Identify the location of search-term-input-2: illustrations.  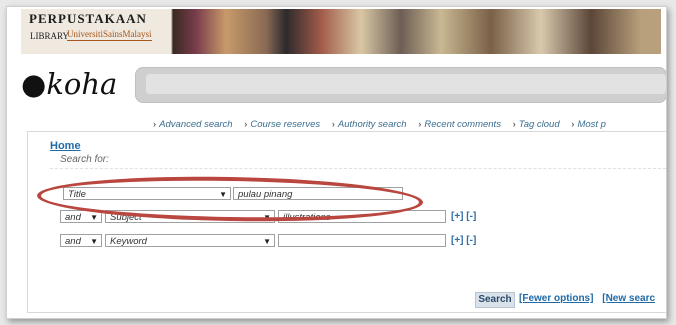
(362, 216).